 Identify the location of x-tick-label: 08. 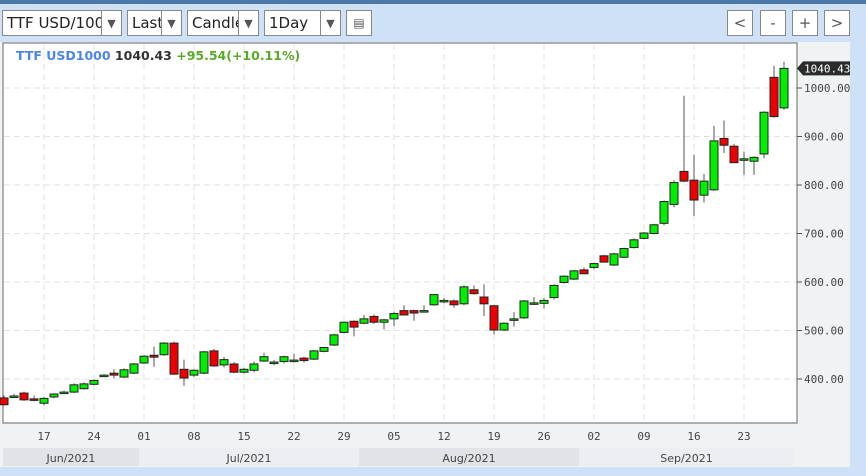
(193, 436).